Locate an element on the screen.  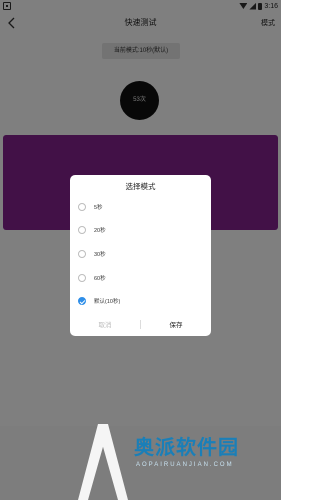
cancel-button: 取消 is located at coordinates (105, 324).